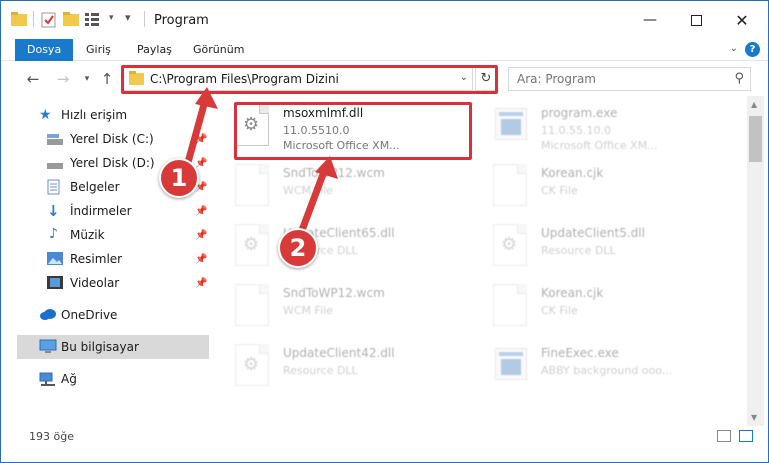  What do you see at coordinates (260, 162) in the screenshot?
I see `annotation-arrows` at bounding box center [260, 162].